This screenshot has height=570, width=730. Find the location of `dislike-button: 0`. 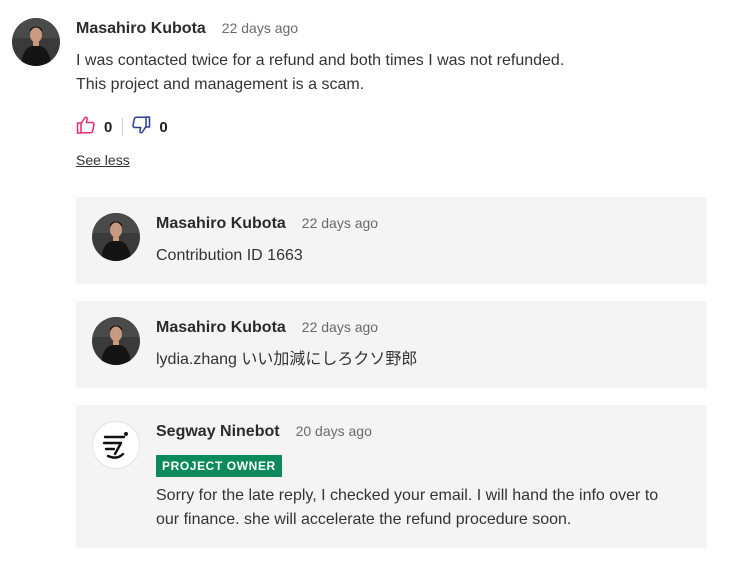

dislike-button: 0 is located at coordinates (149, 127).